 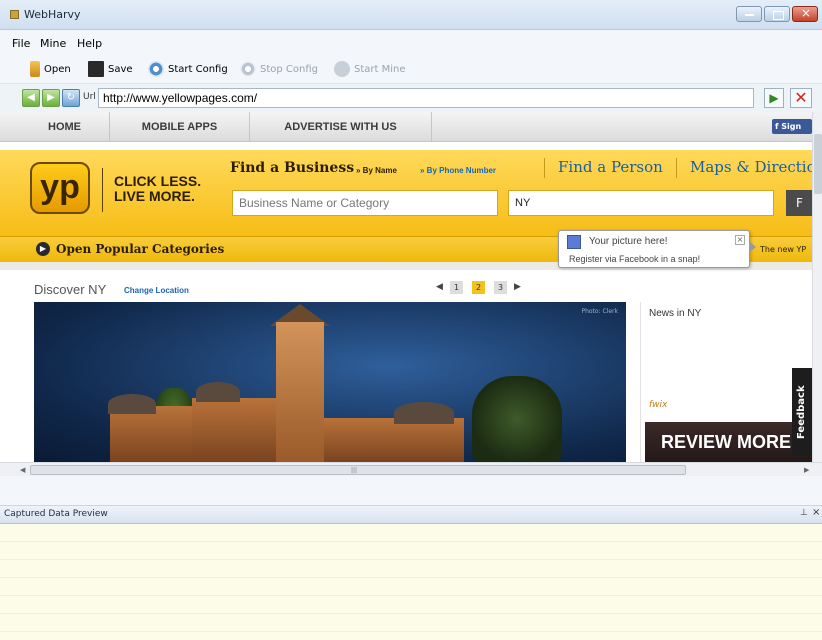 I want to click on fb-button-label: Sign, so click(x=791, y=126).